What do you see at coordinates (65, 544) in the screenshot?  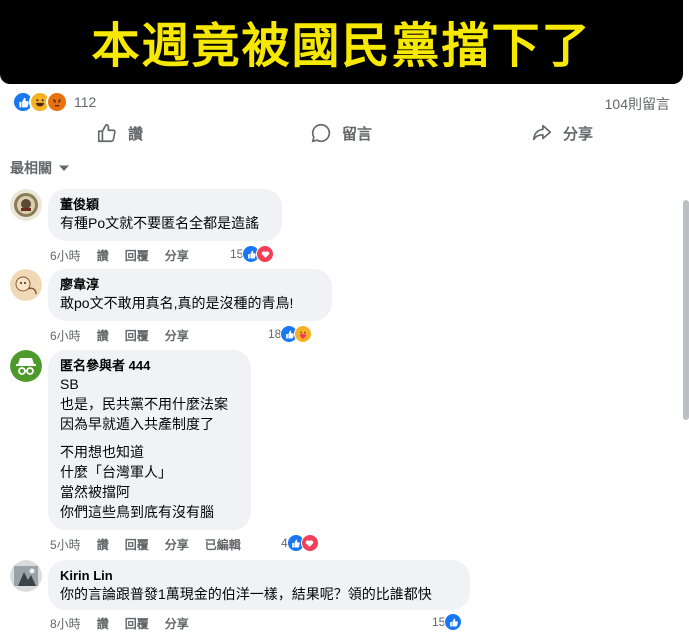 I see `comment-time: 5小時` at bounding box center [65, 544].